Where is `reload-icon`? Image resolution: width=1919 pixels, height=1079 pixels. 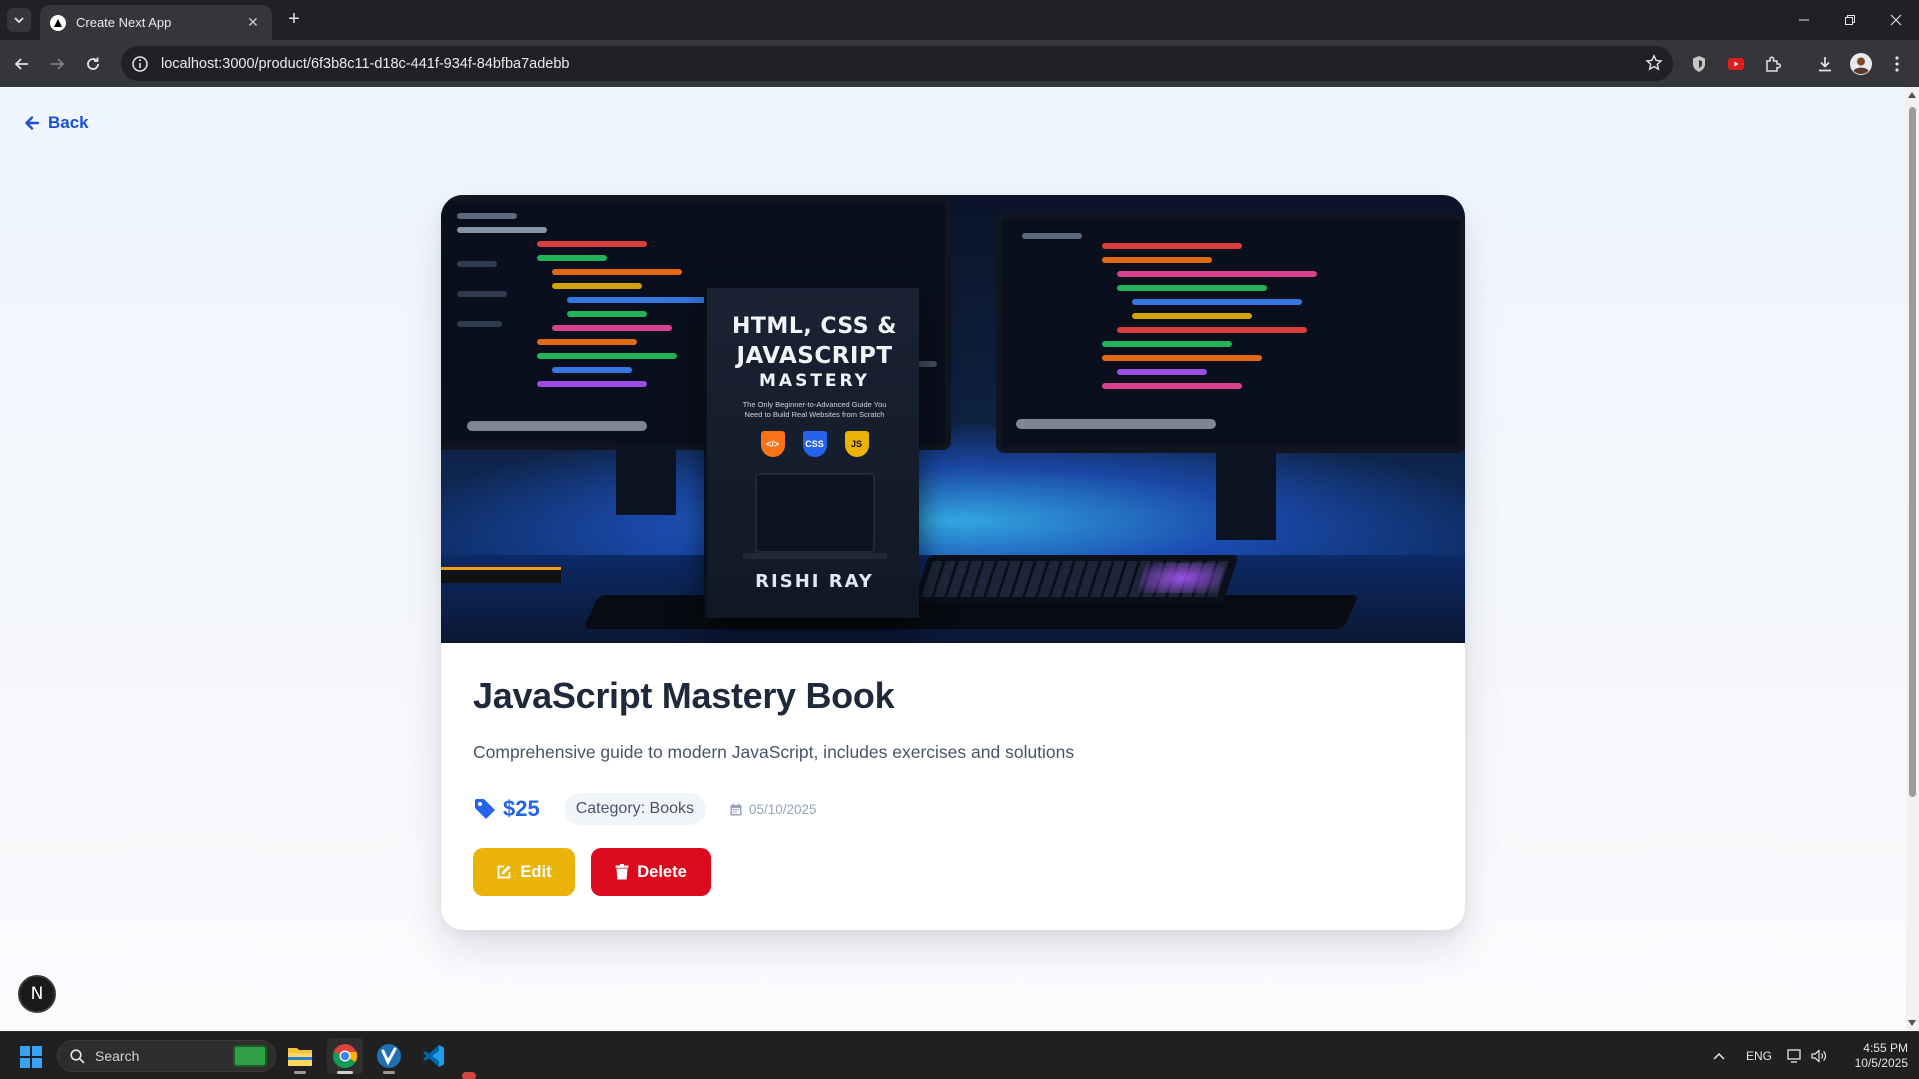
reload-icon is located at coordinates (93, 63).